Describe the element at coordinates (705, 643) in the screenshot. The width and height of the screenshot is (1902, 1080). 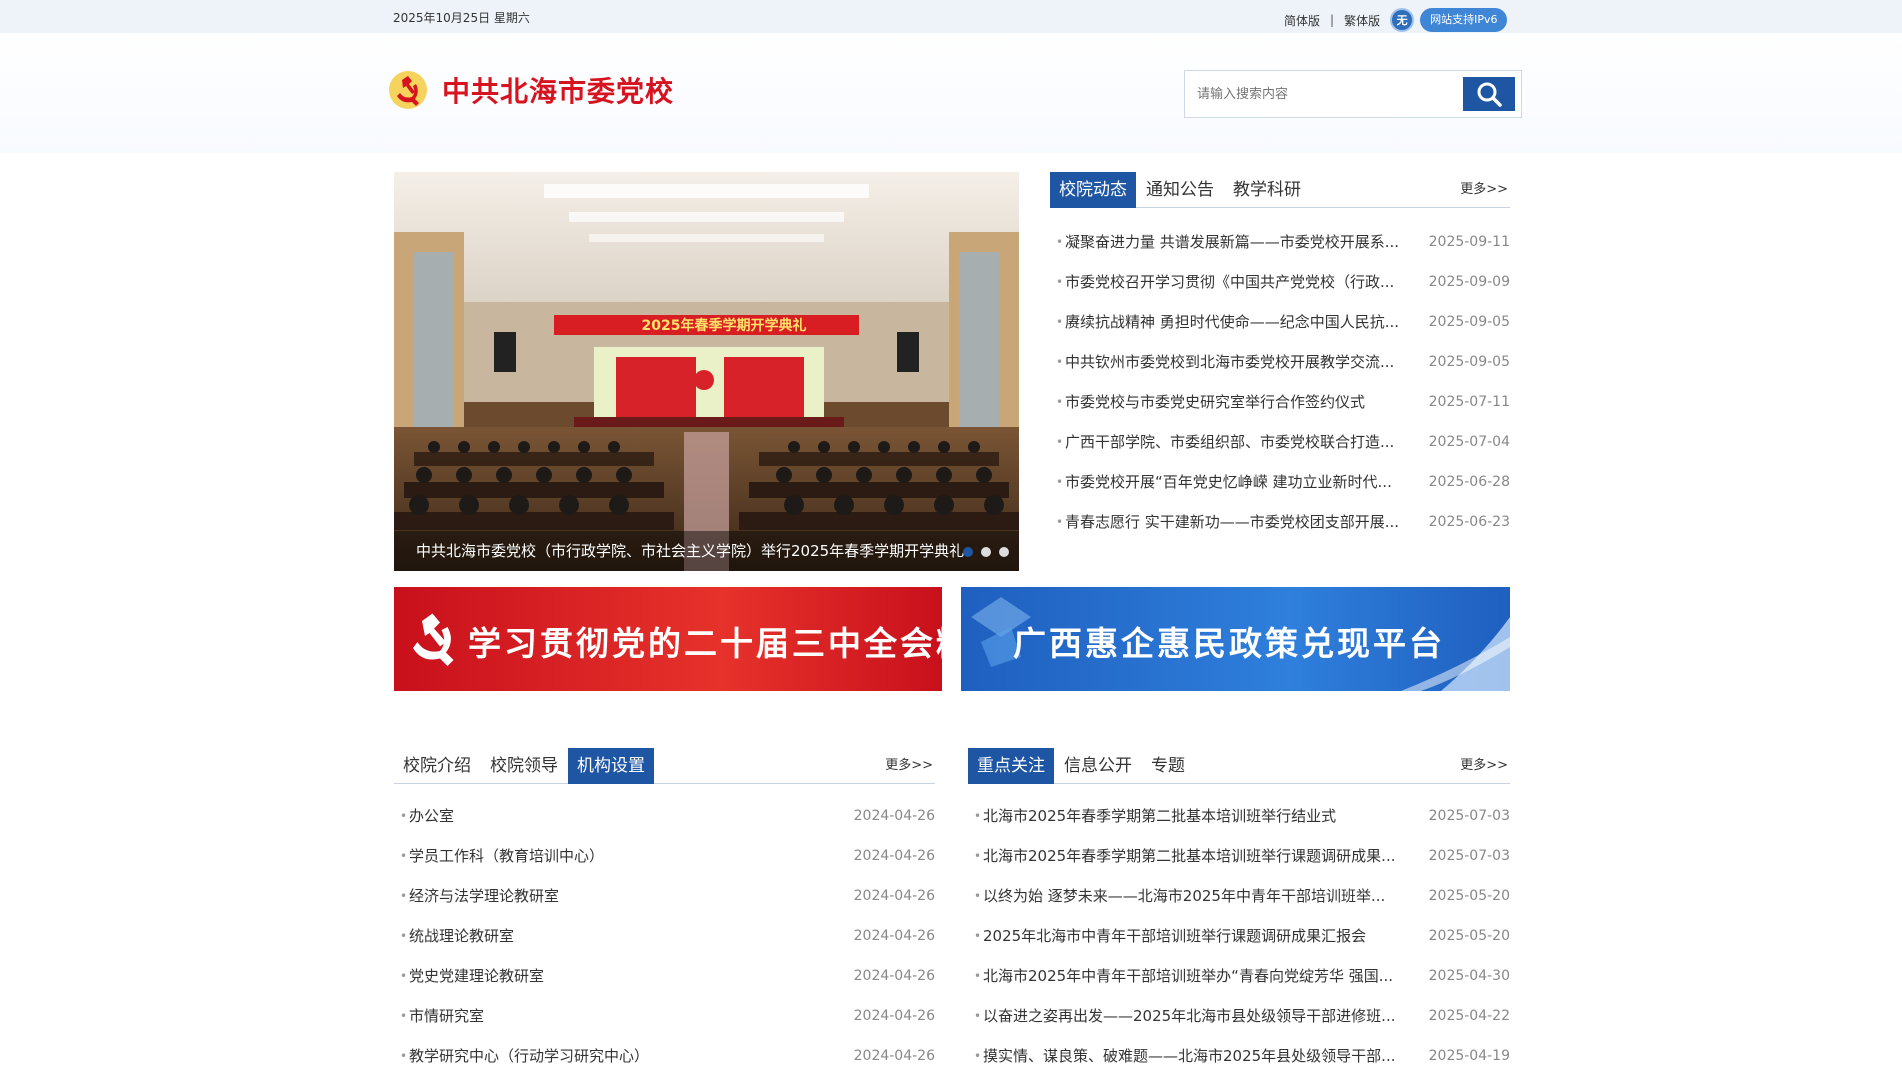
I see `banner-left-text: 学习贯彻党的二十届三中全会精神` at that location.